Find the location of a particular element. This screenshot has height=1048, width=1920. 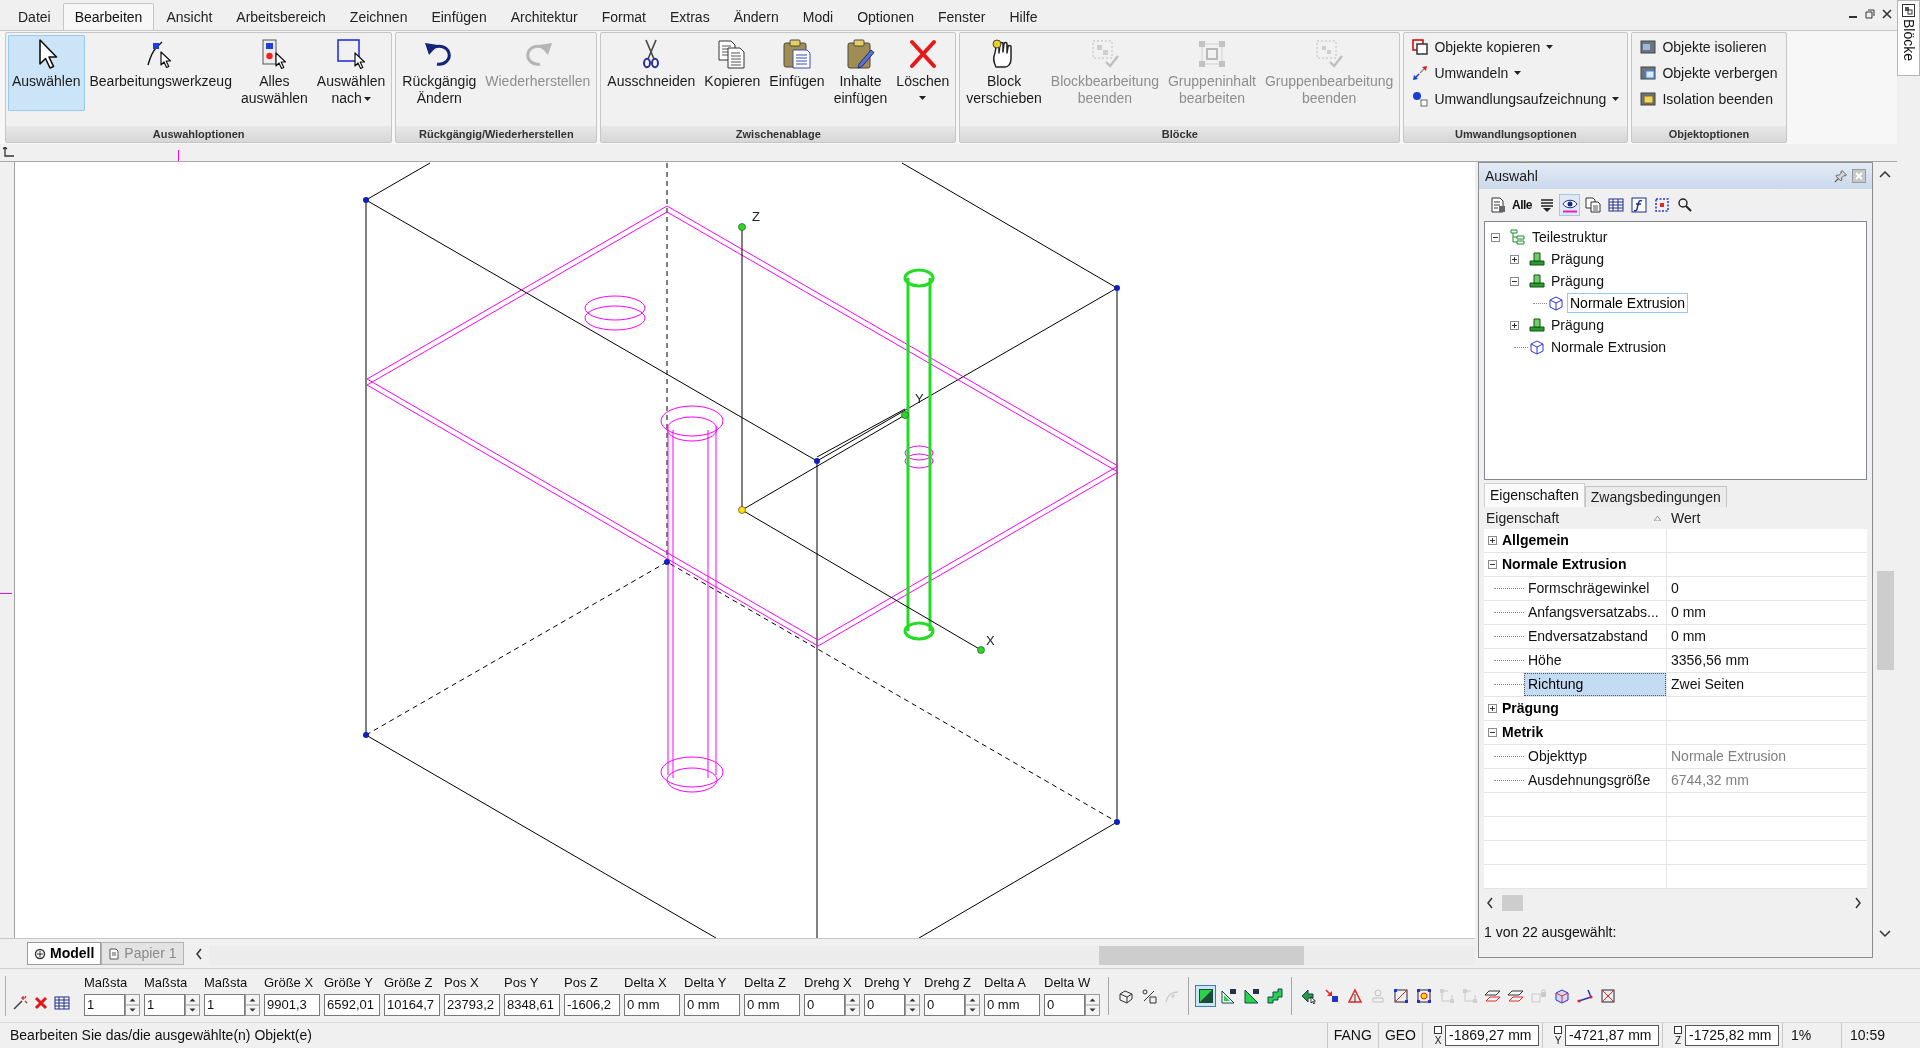

x-mark-icon is located at coordinates (41, 1002).